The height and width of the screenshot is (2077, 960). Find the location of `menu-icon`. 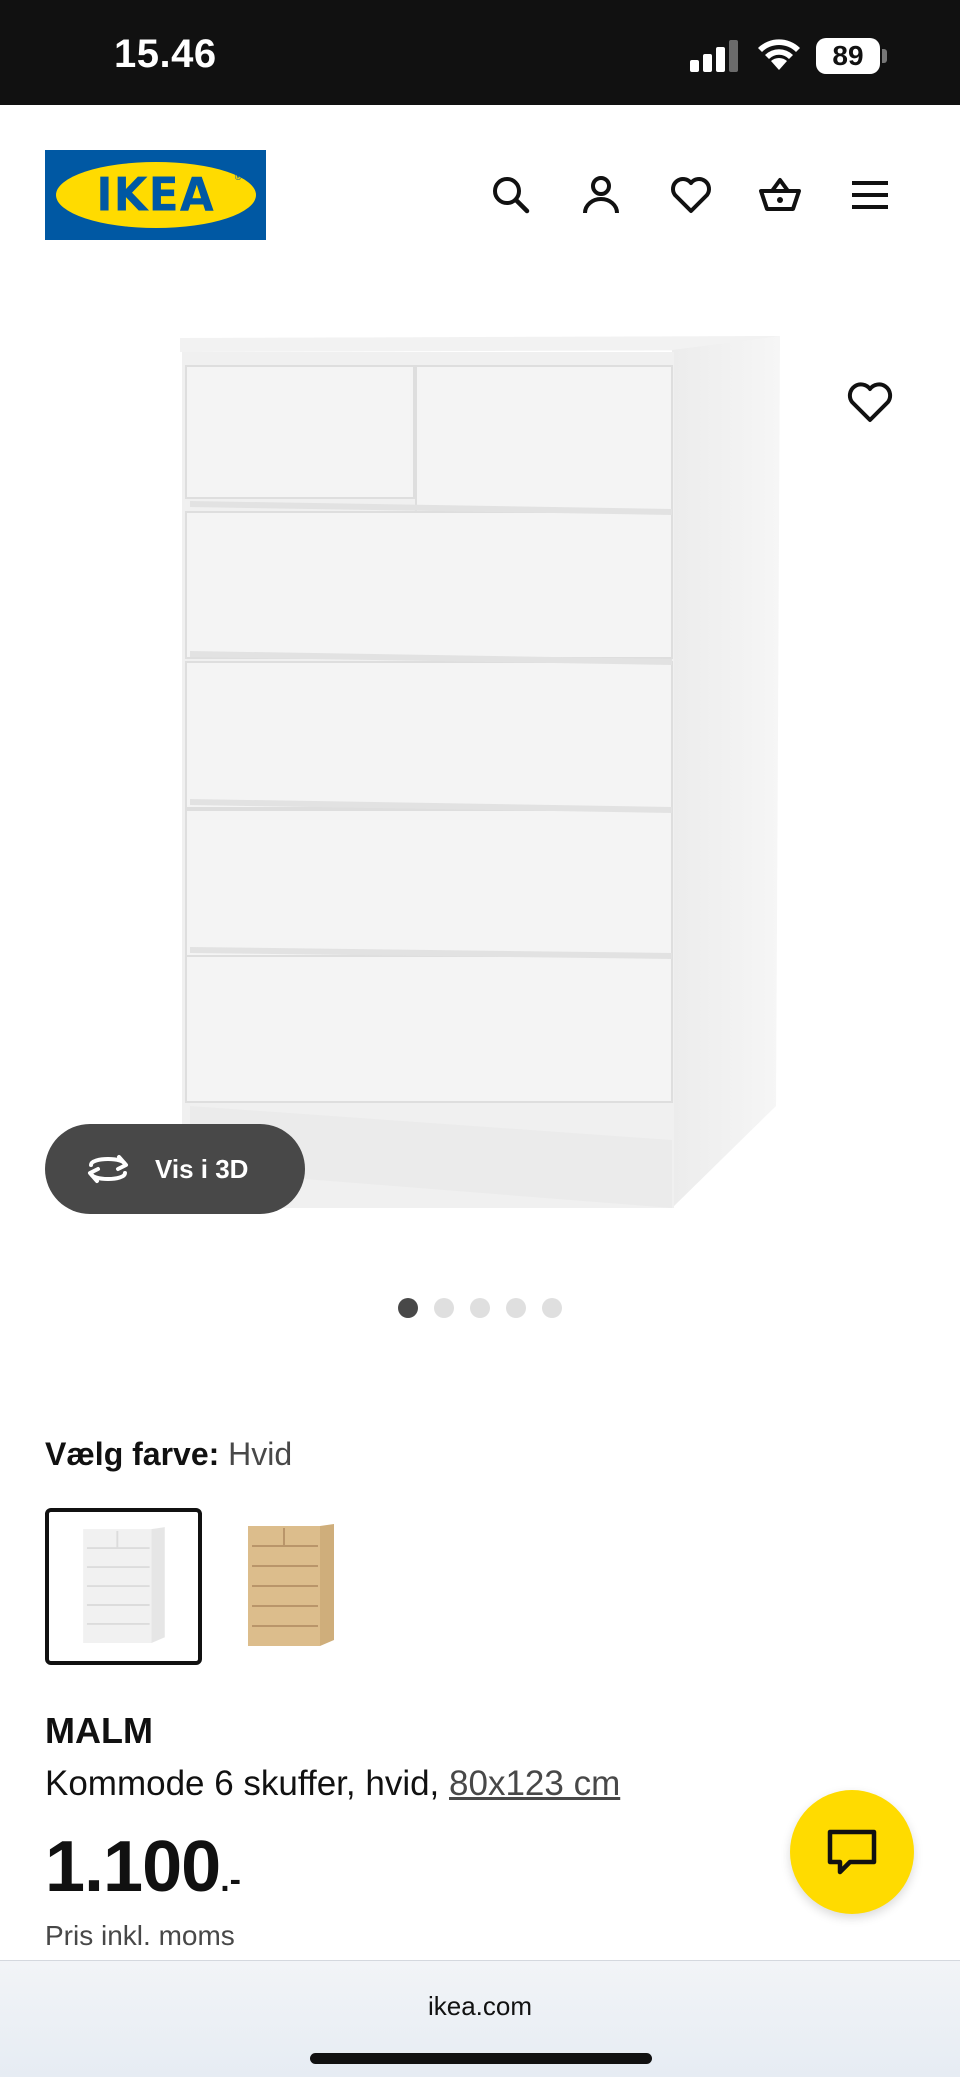

menu-icon is located at coordinates (870, 195).